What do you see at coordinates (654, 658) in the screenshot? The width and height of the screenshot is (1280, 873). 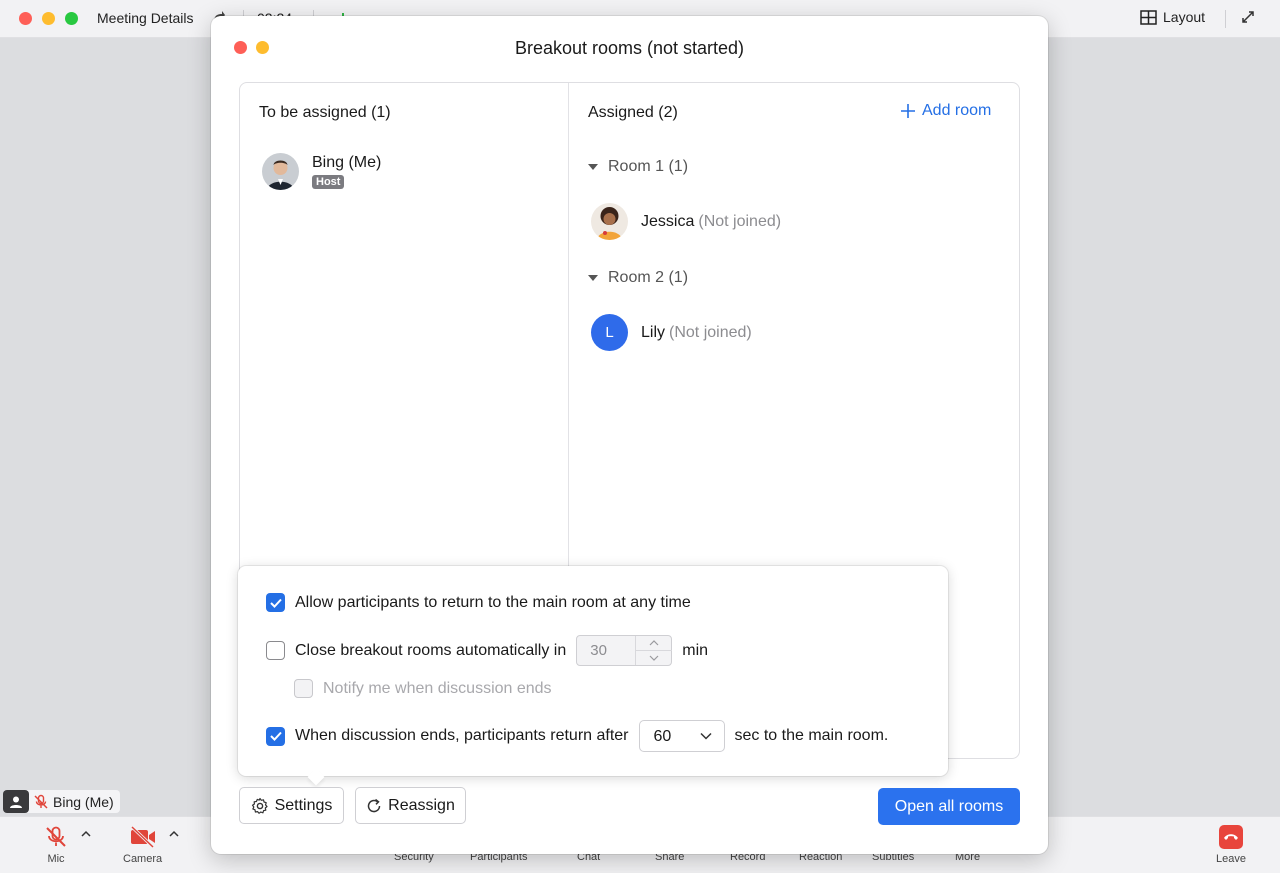 I see `stepper-down-icon` at bounding box center [654, 658].